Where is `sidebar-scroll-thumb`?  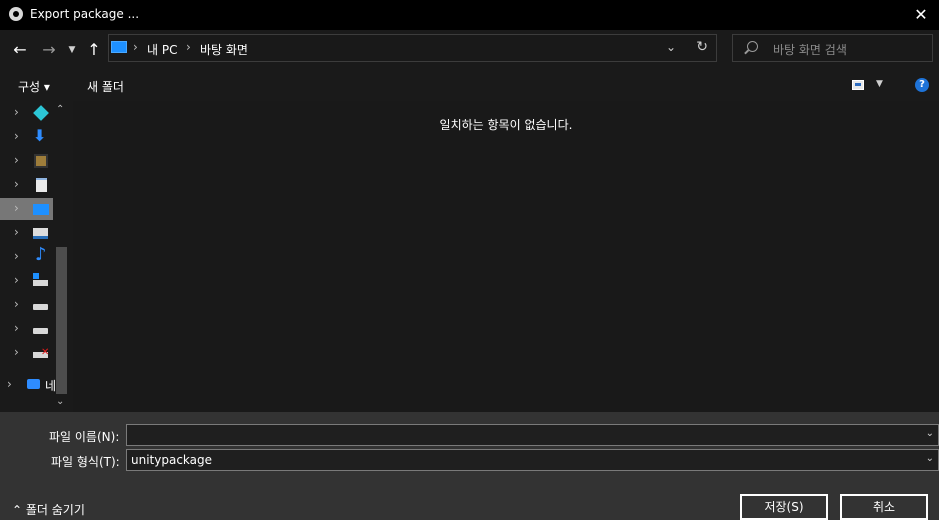 sidebar-scroll-thumb is located at coordinates (61, 320).